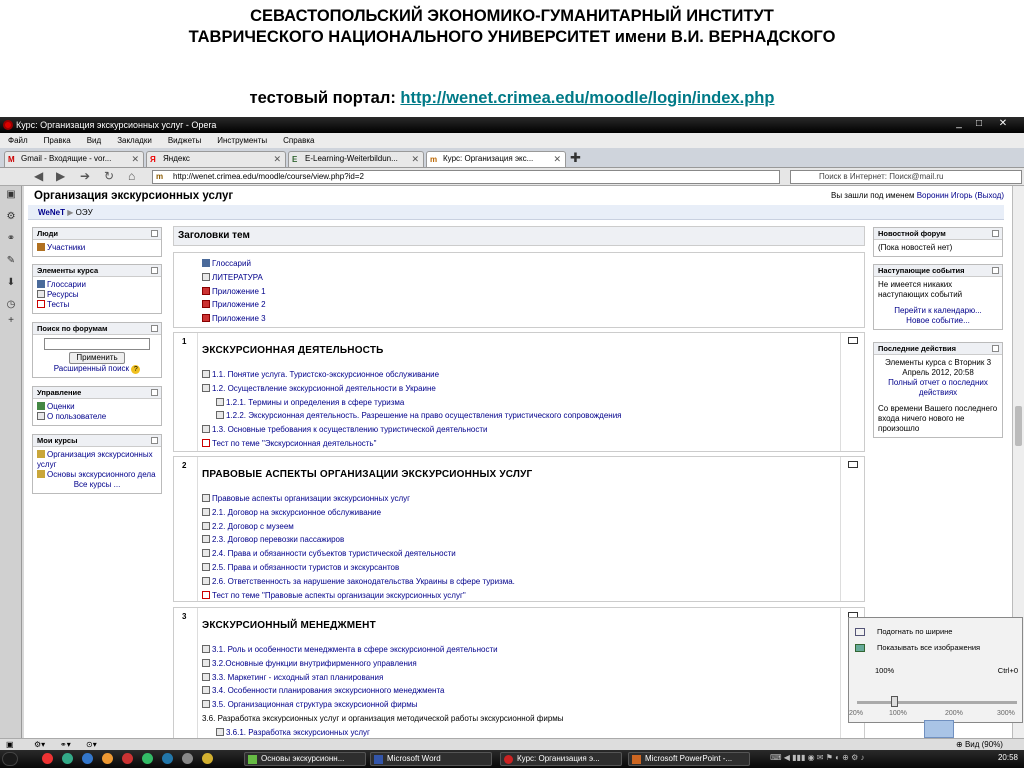 This screenshot has width=1024, height=768. Describe the element at coordinates (60, 176) in the screenshot. I see `forward-icon: ▶` at that location.